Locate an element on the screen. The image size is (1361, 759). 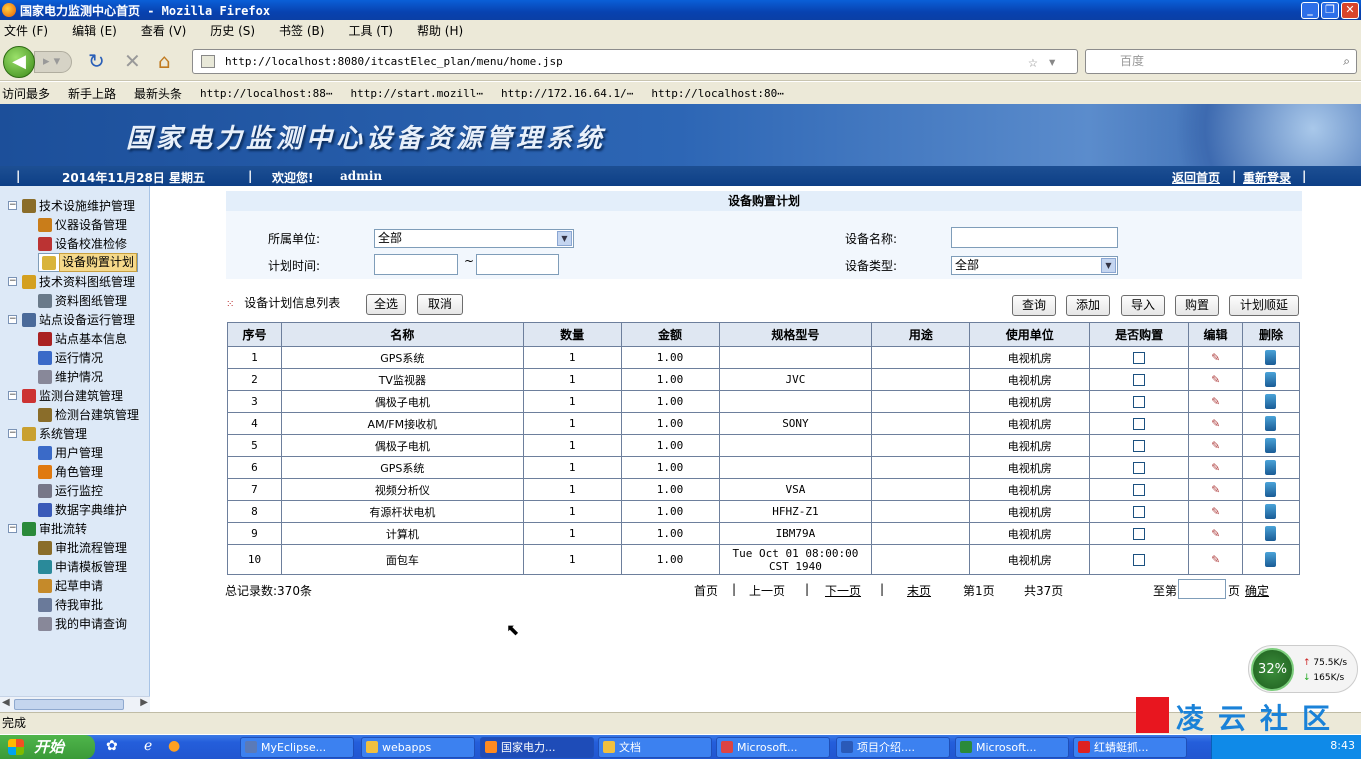
taskbar-button: webapps is located at coordinates (418, 747).